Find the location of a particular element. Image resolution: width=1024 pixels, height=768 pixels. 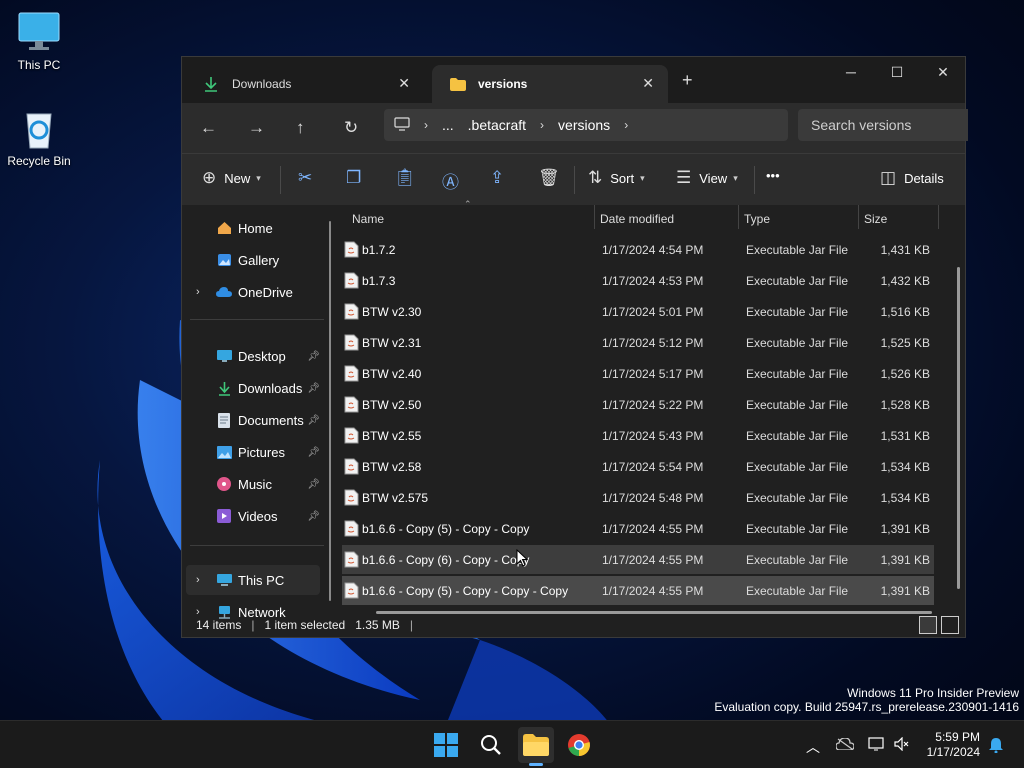

column-header-type: Type is located at coordinates (757, 219).